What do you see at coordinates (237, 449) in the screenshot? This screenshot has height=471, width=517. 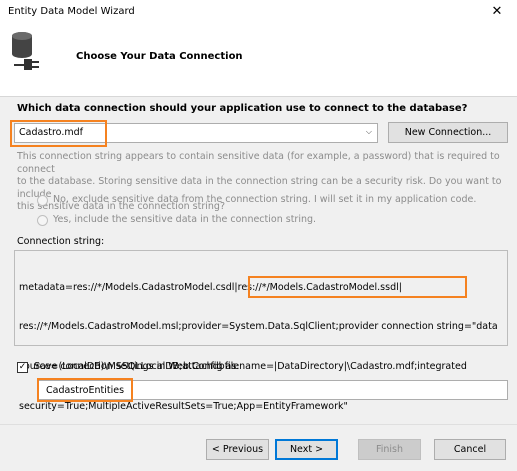 I see `previous-button: < Previous` at bounding box center [237, 449].